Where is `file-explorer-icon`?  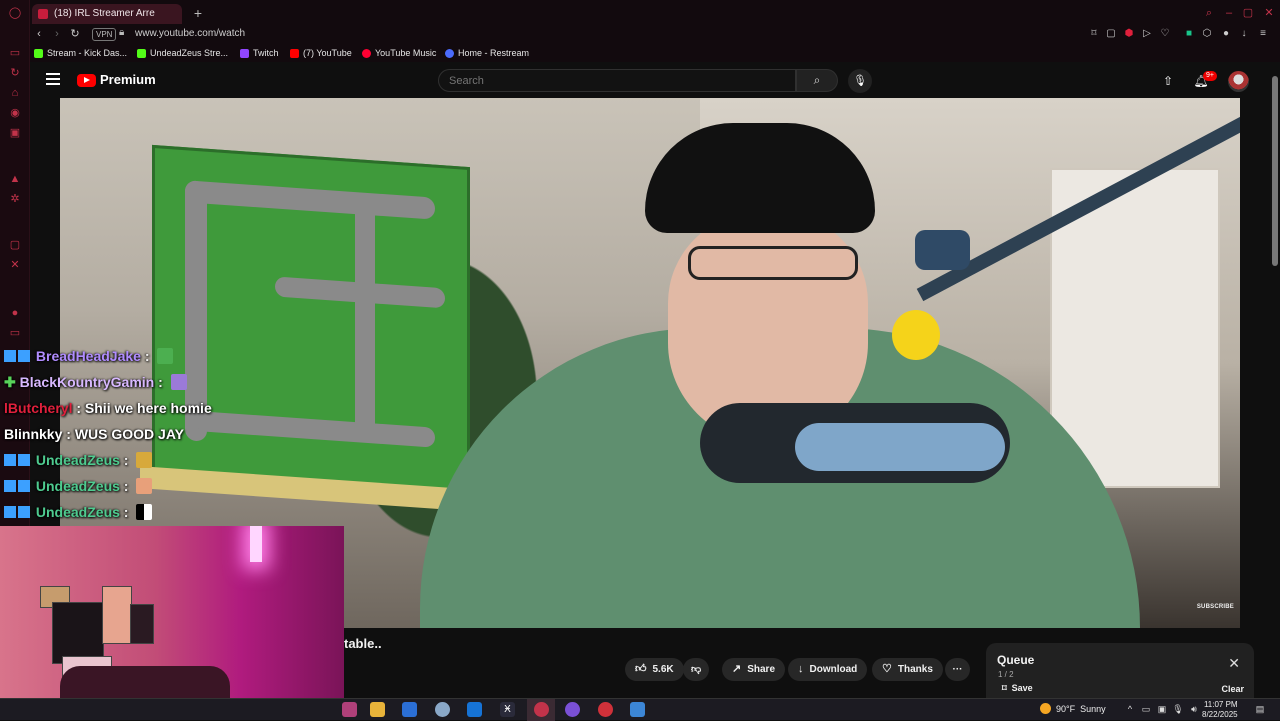
file-explorer-icon is located at coordinates (377, 709).